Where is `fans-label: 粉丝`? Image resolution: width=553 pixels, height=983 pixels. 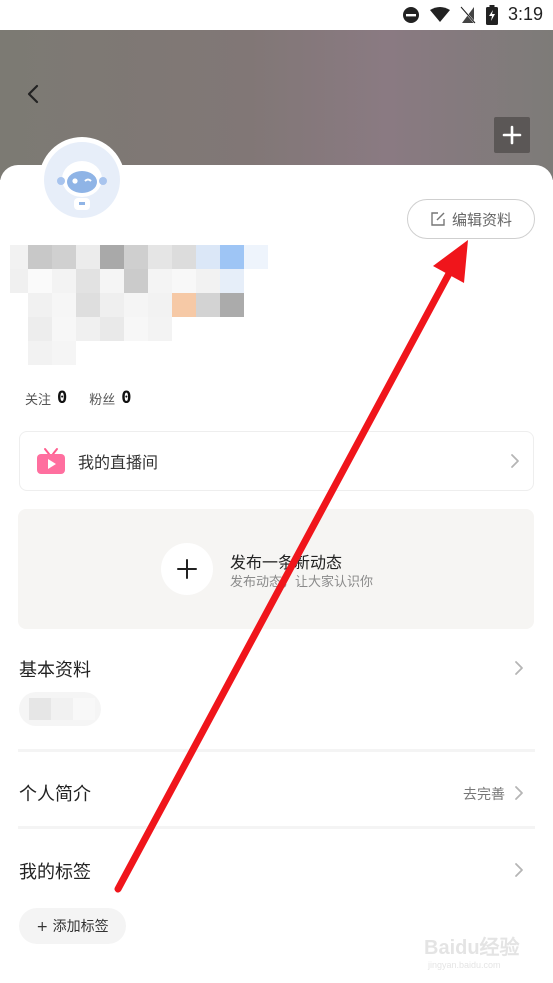
fans-label: 粉丝 is located at coordinates (102, 398).